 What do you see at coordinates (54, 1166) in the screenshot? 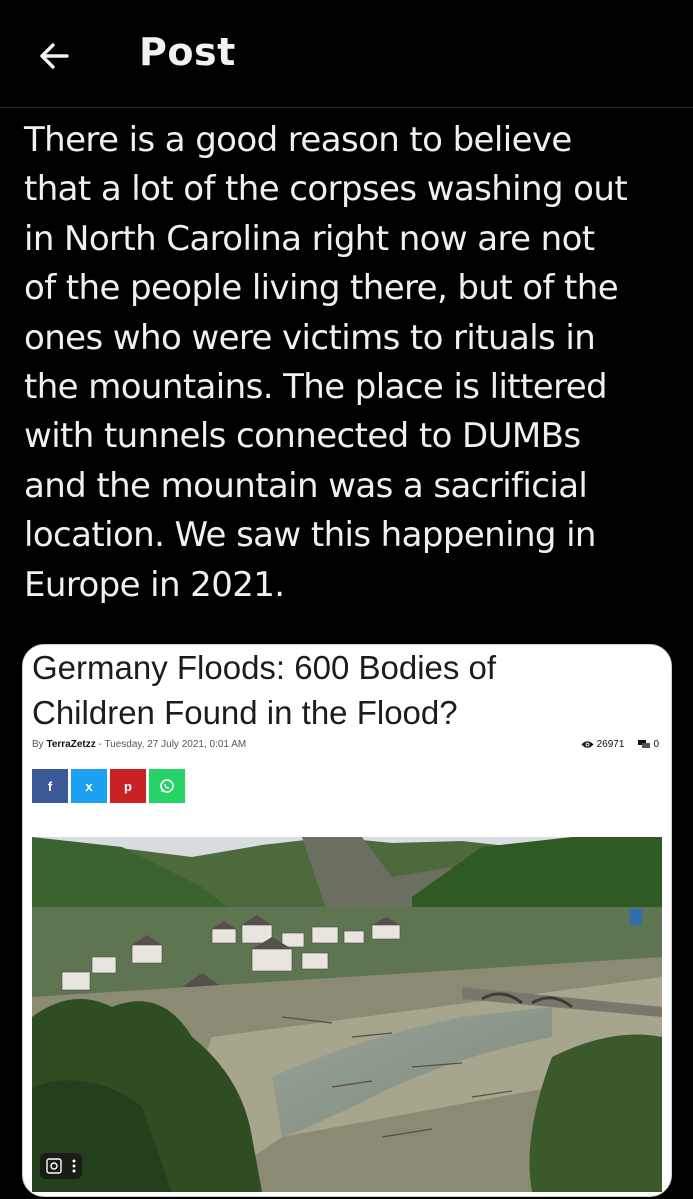
I see `alt-text-icon` at bounding box center [54, 1166].